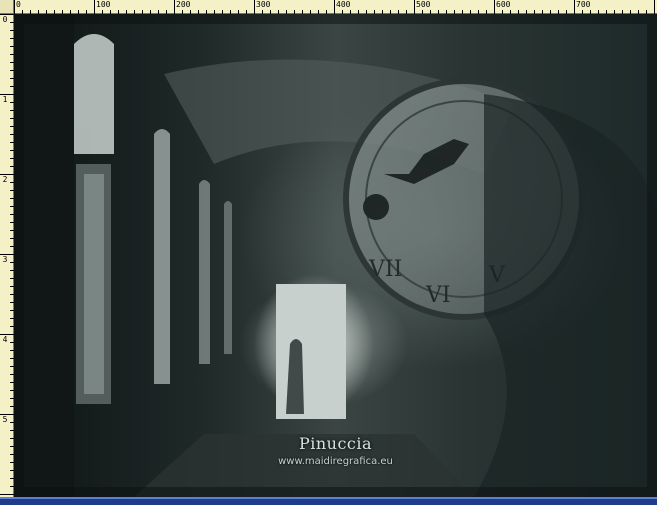 This screenshot has height=505, width=657. I want to click on ruler-label-300: 300, so click(263, 4).